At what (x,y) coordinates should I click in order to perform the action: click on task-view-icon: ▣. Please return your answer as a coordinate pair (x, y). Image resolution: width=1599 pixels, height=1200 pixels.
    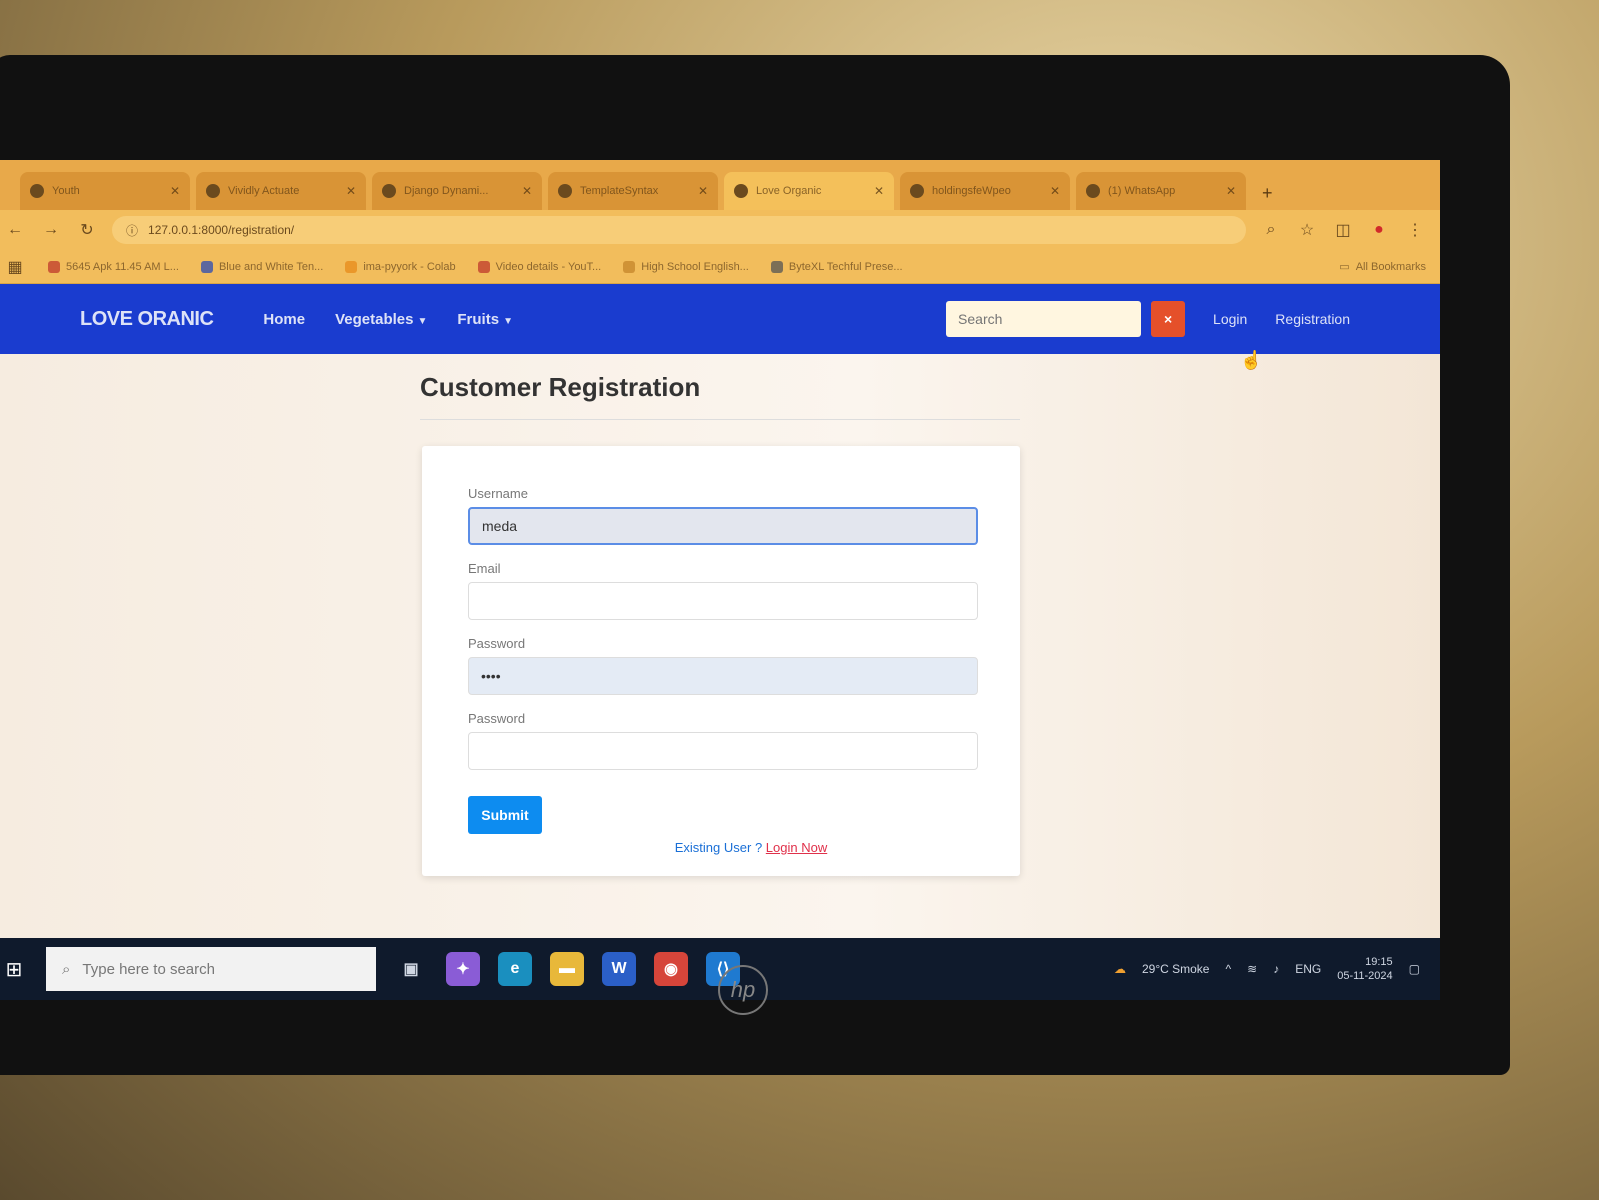
    Looking at the image, I should click on (411, 969).